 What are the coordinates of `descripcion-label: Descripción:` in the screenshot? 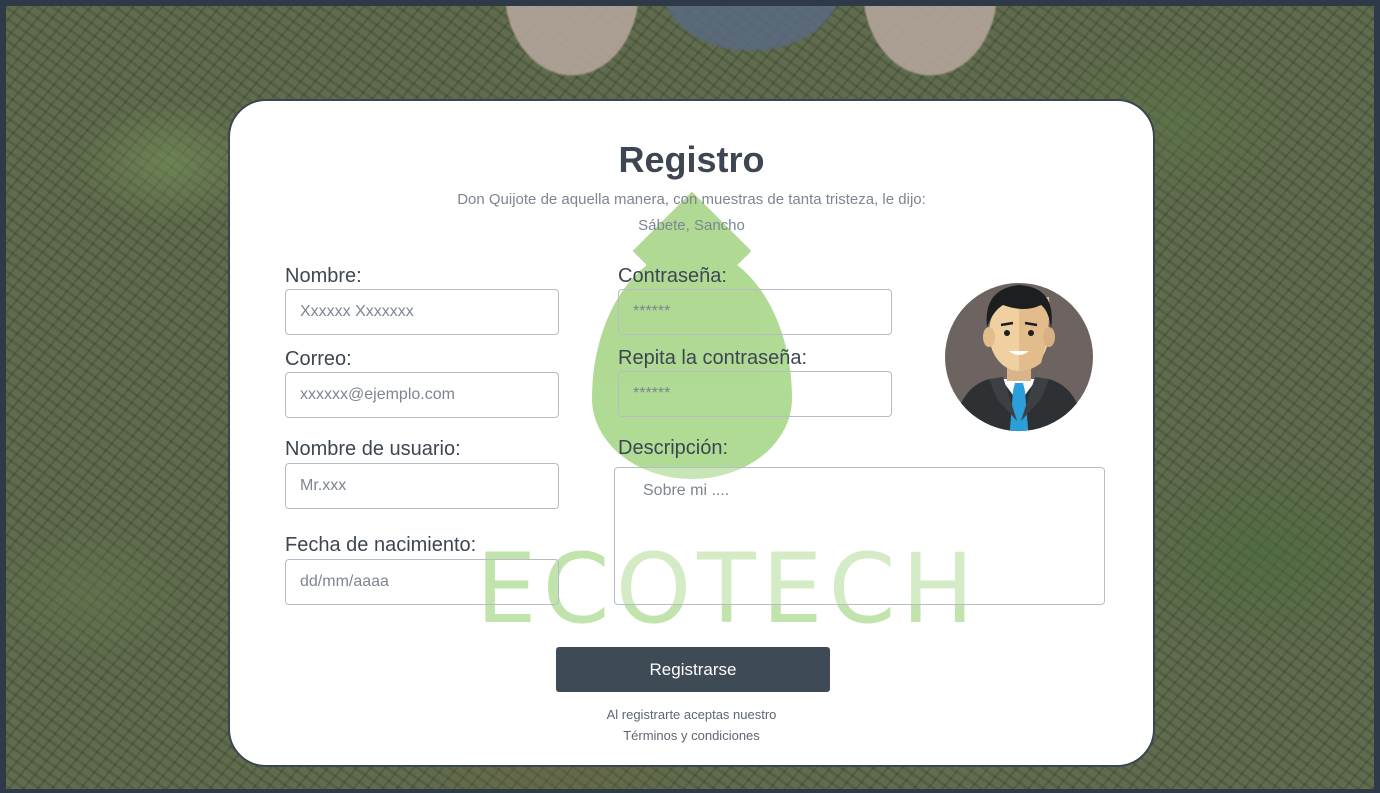 It's located at (673, 448).